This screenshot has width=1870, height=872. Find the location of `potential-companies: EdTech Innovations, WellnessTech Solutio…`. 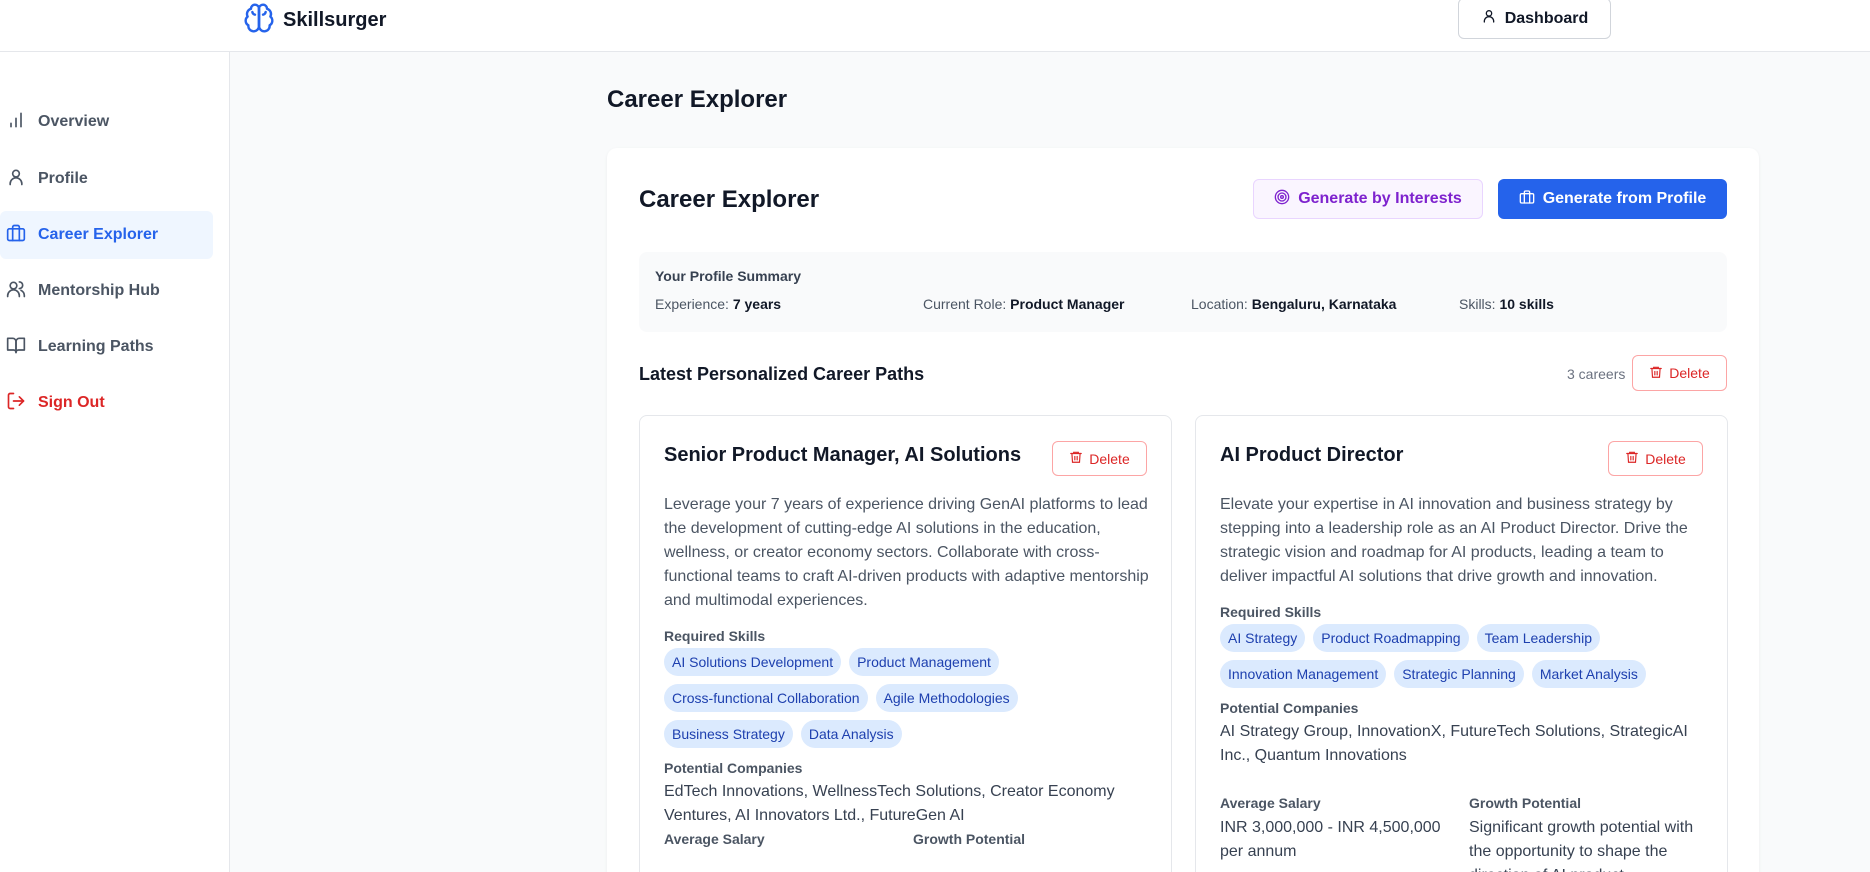

potential-companies: EdTech Innovations, WellnessTech Solutio… is located at coordinates (889, 803).